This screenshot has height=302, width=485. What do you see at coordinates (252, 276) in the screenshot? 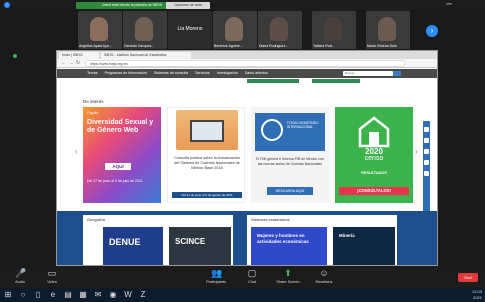
I see `chat-button: ▢ Chat` at bounding box center [252, 276].